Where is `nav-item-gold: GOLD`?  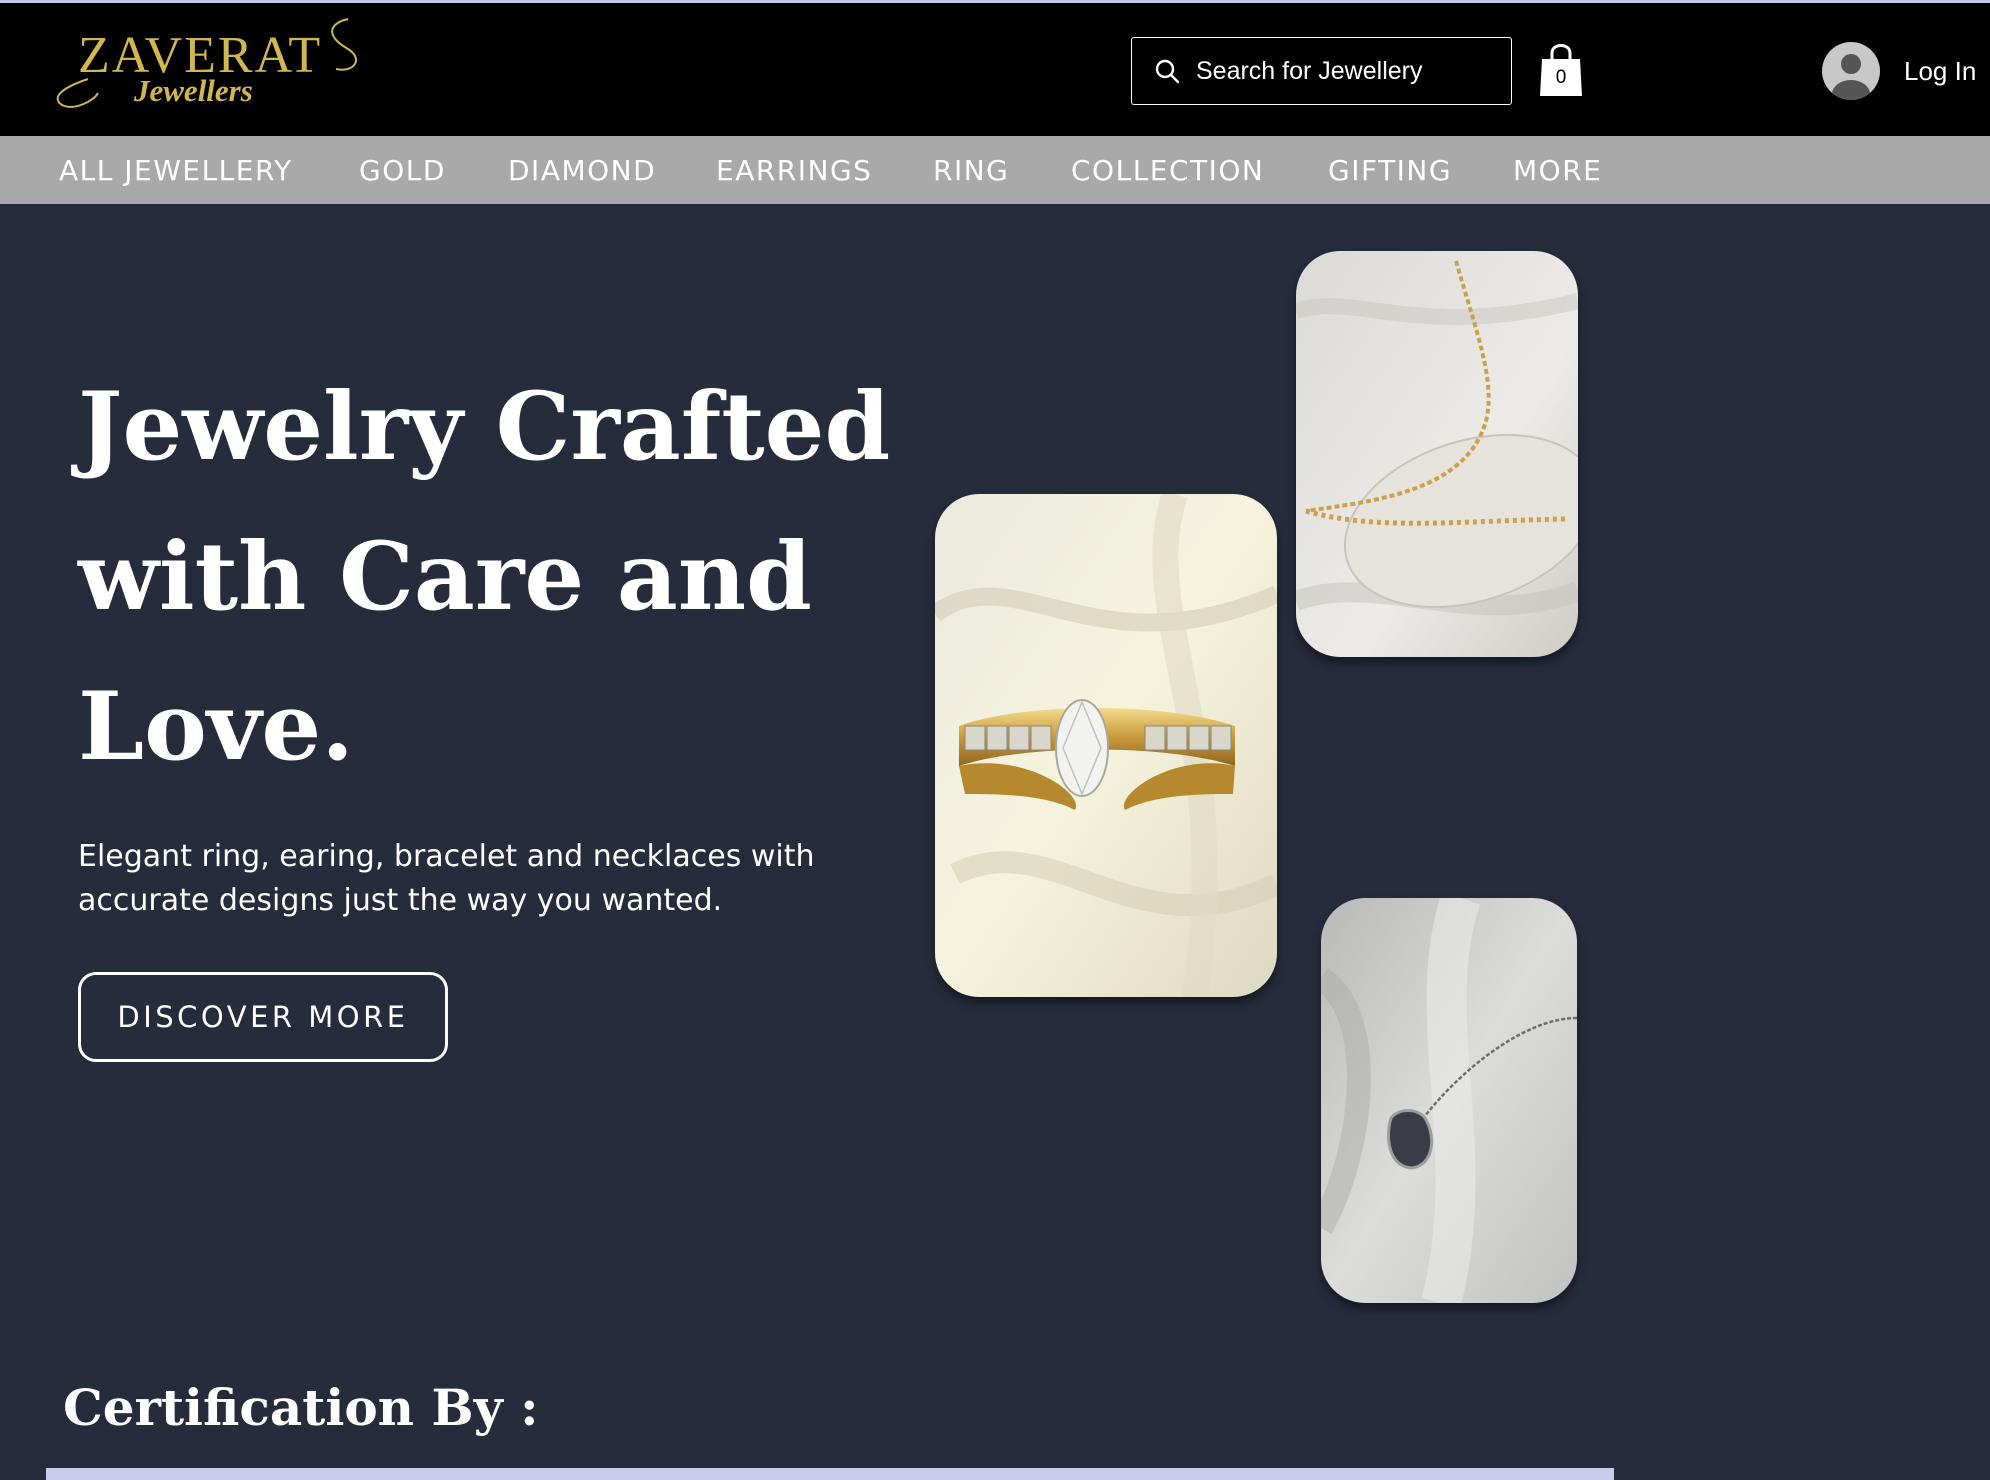
nav-item-gold: GOLD is located at coordinates (402, 170).